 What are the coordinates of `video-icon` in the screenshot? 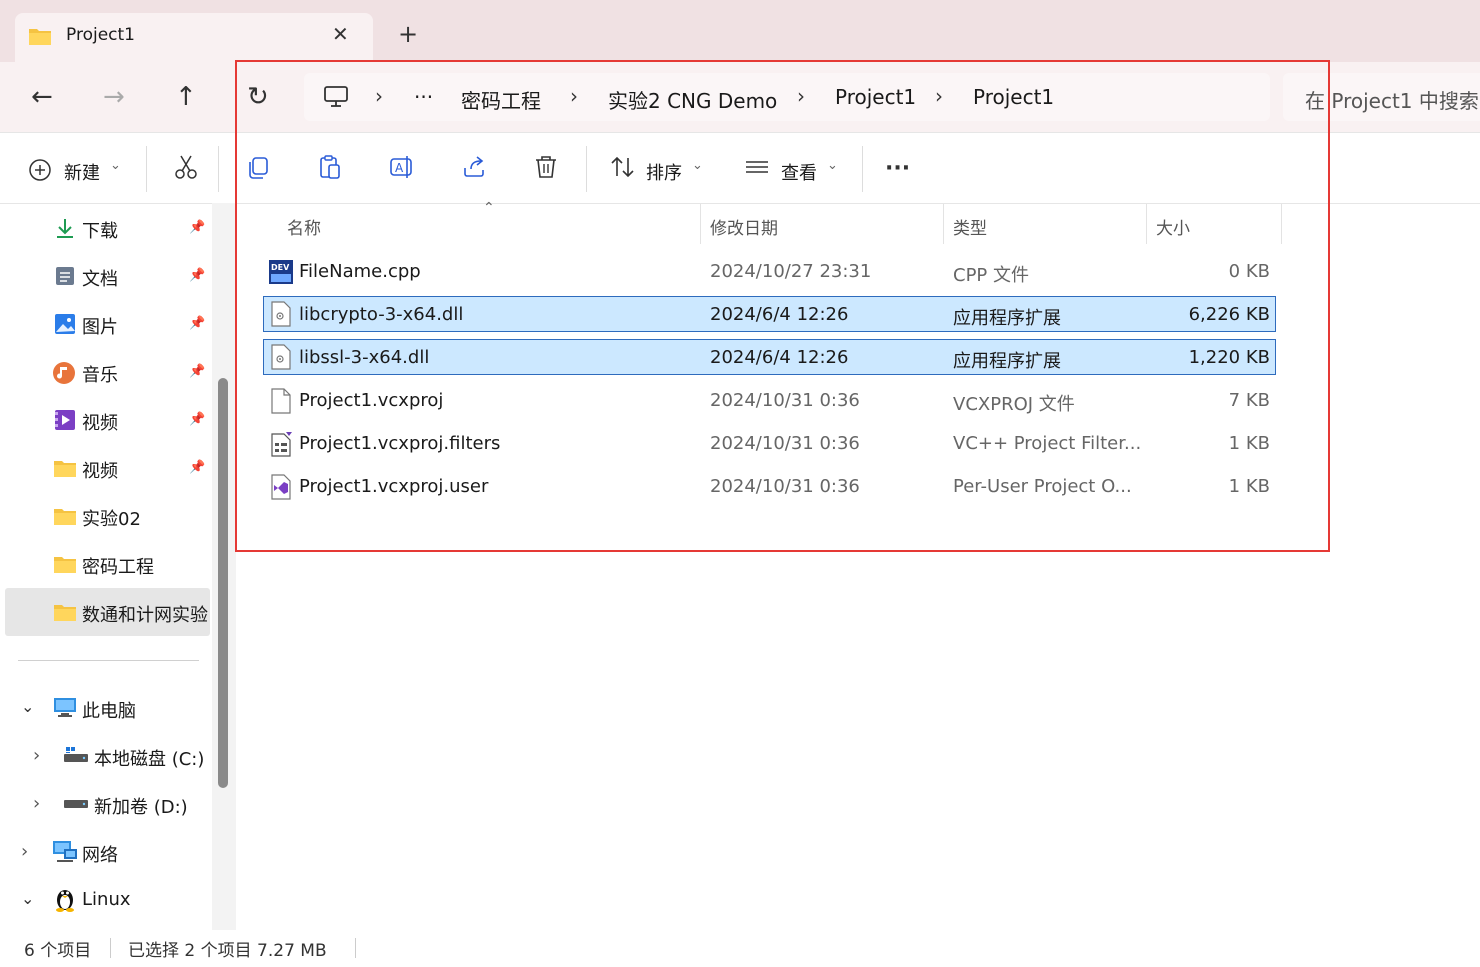 It's located at (65, 420).